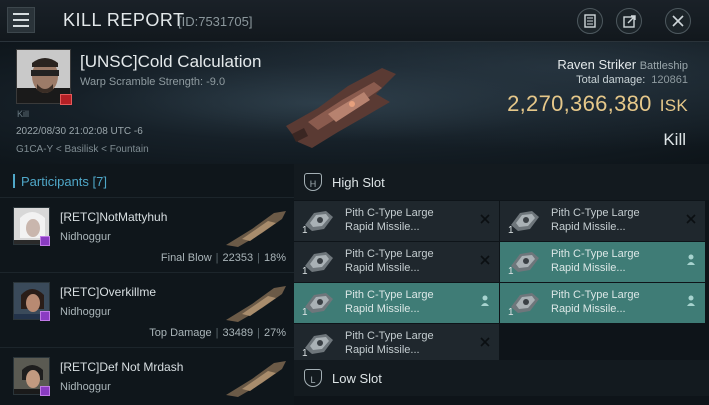 This screenshot has width=709, height=405. What do you see at coordinates (147, 376) in the screenshot?
I see `participant-row: [RETC]Def Not Mrdash Nidhoggur` at bounding box center [147, 376].